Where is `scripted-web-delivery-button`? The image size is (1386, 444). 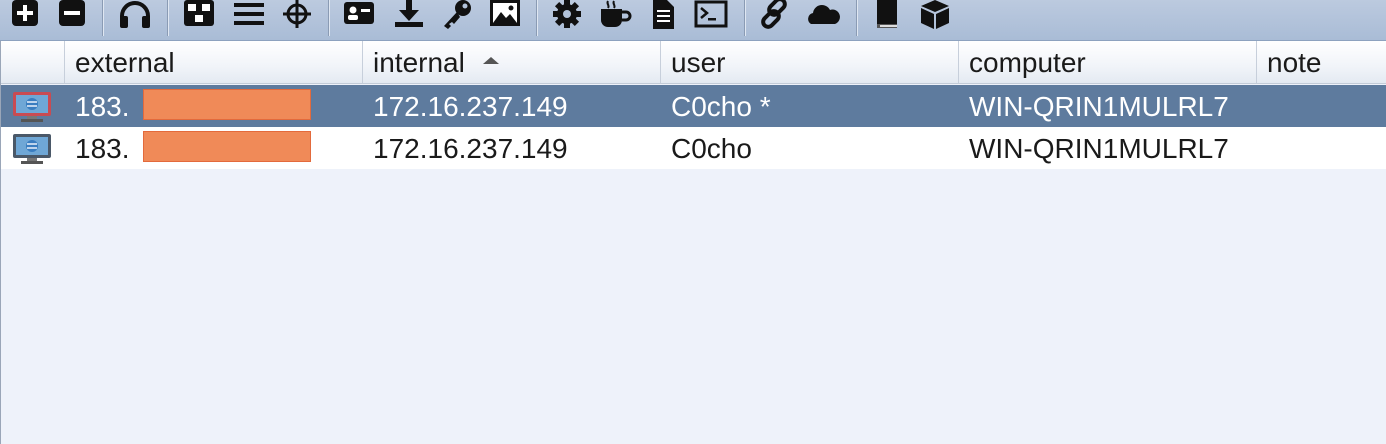
scripted-web-delivery-button is located at coordinates (711, 16).